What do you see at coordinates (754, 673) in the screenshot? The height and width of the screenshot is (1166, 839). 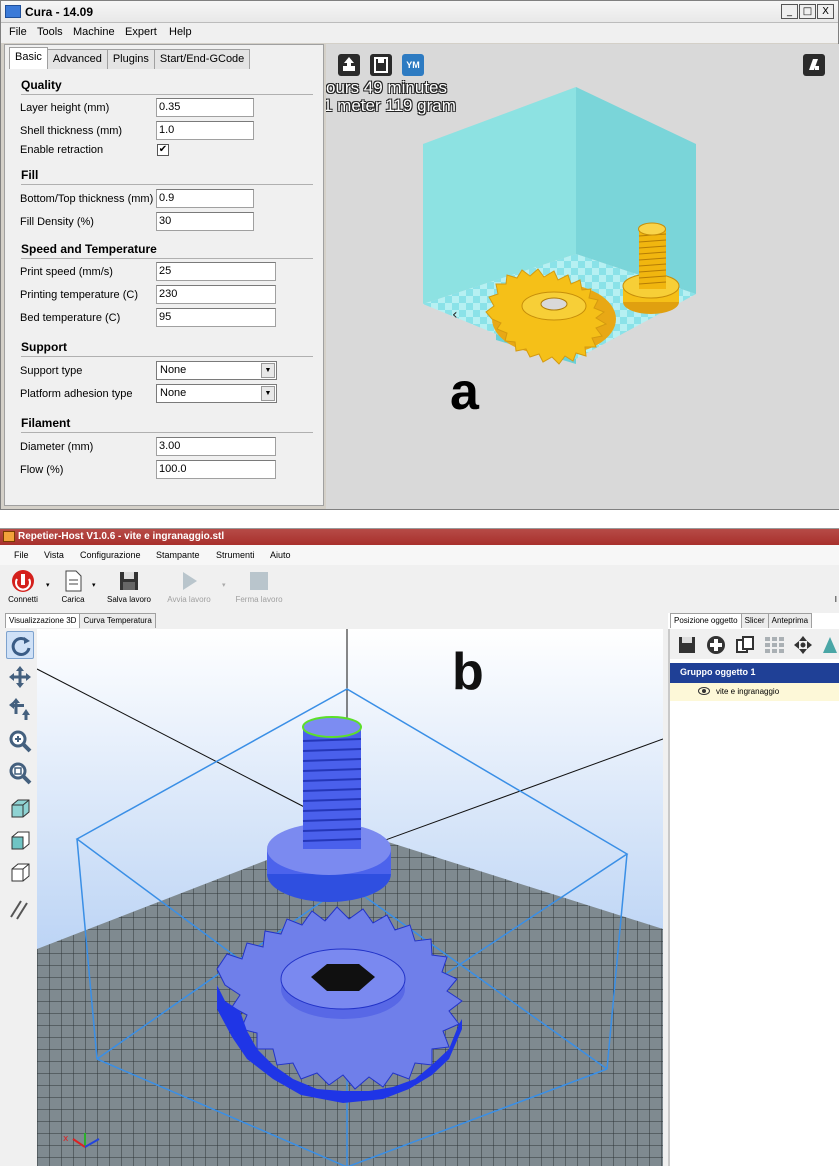 I see `object-group-header: Gruppo oggetto 1` at bounding box center [754, 673].